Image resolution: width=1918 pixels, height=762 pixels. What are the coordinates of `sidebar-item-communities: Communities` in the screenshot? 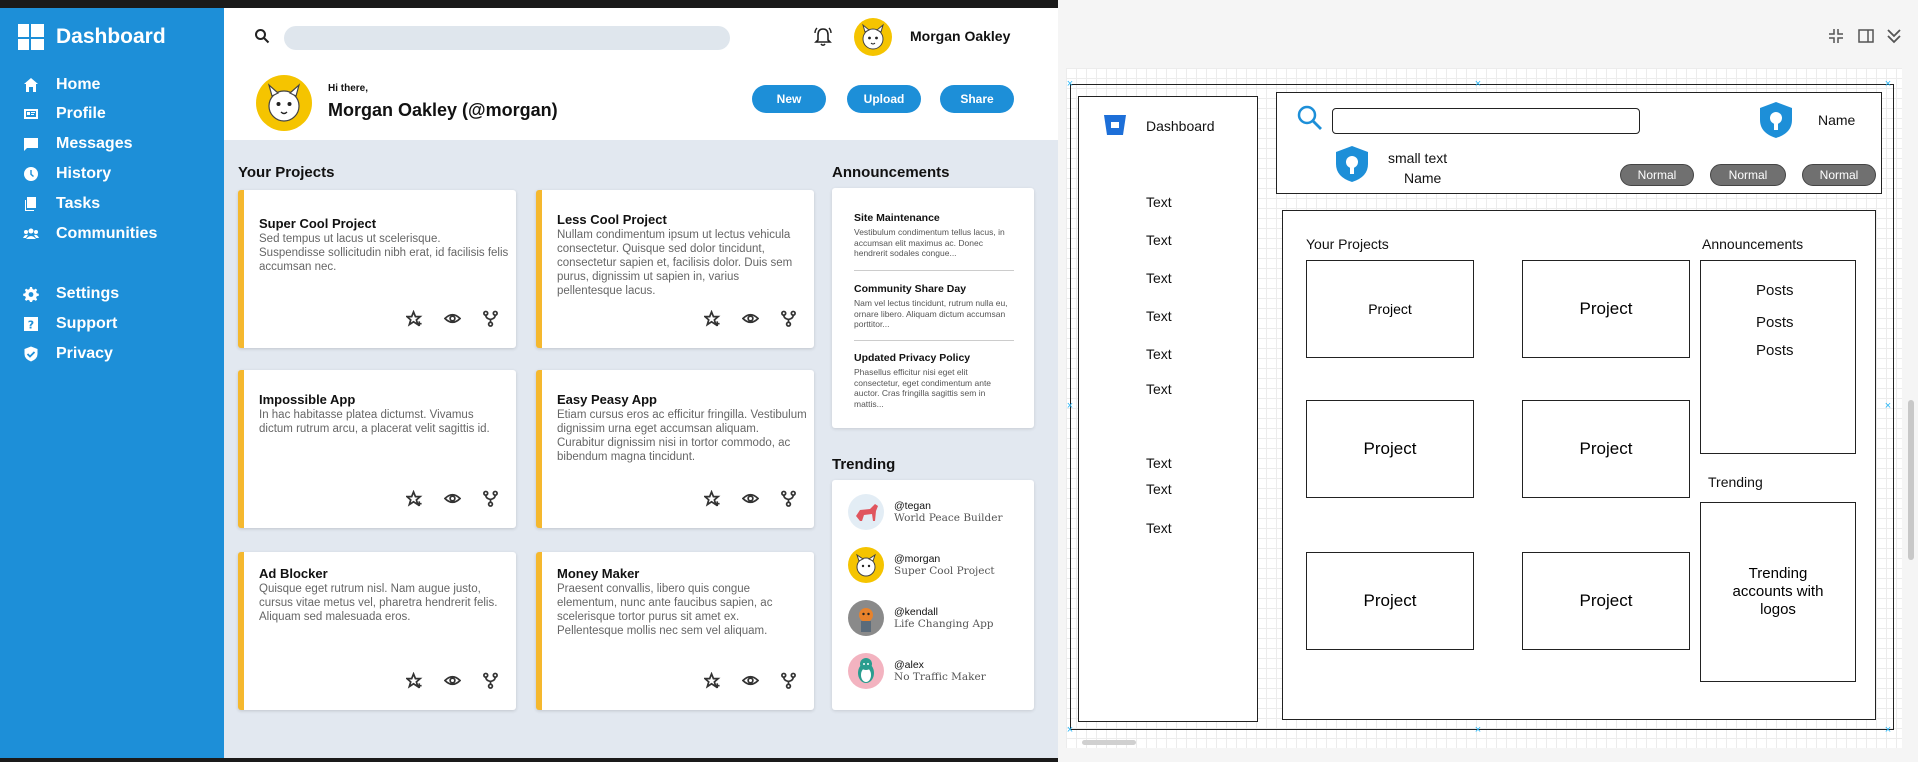 It's located at (89, 234).